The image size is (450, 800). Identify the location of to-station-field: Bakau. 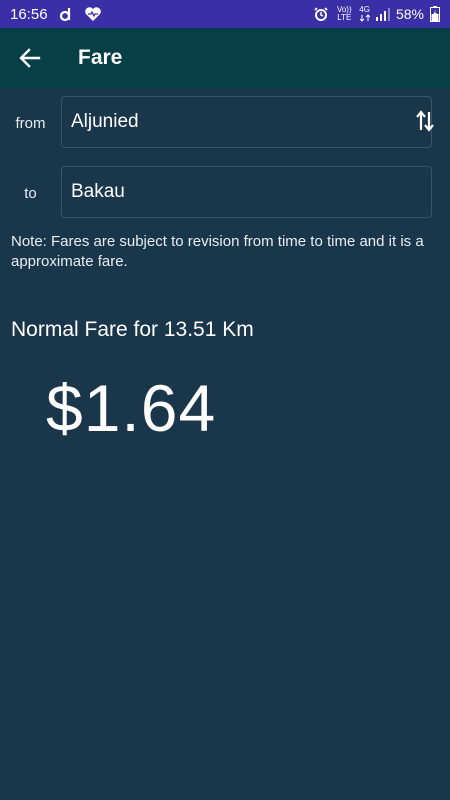
(246, 192).